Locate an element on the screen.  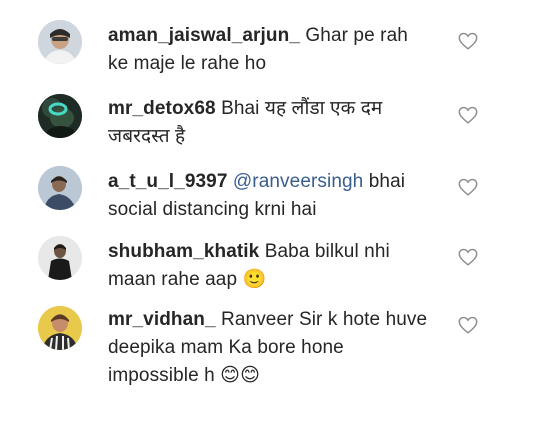
comment-username: aman_jaiswal_arjun_ is located at coordinates (204, 35).